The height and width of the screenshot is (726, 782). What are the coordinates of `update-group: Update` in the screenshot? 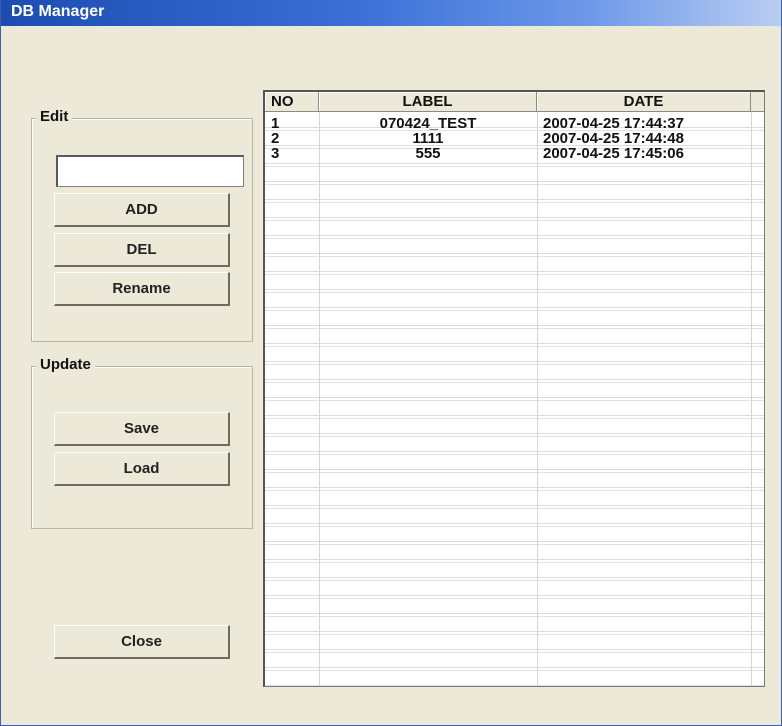 It's located at (142, 442).